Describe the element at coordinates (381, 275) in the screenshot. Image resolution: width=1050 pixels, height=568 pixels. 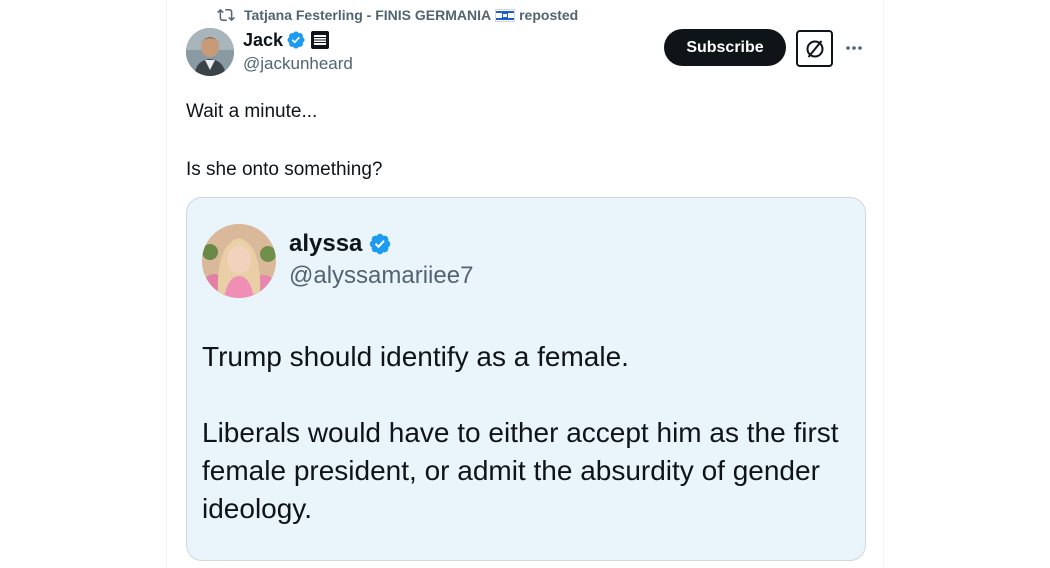
I see `quoted-author-handle: @alyssamariiee7` at that location.